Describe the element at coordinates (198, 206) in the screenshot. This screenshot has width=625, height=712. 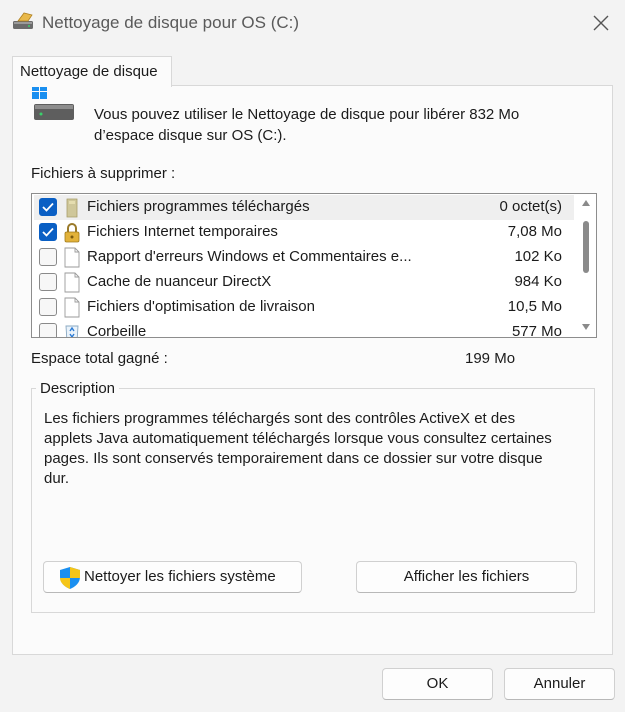
I see `file-name: Fichiers programmes téléchargés` at that location.